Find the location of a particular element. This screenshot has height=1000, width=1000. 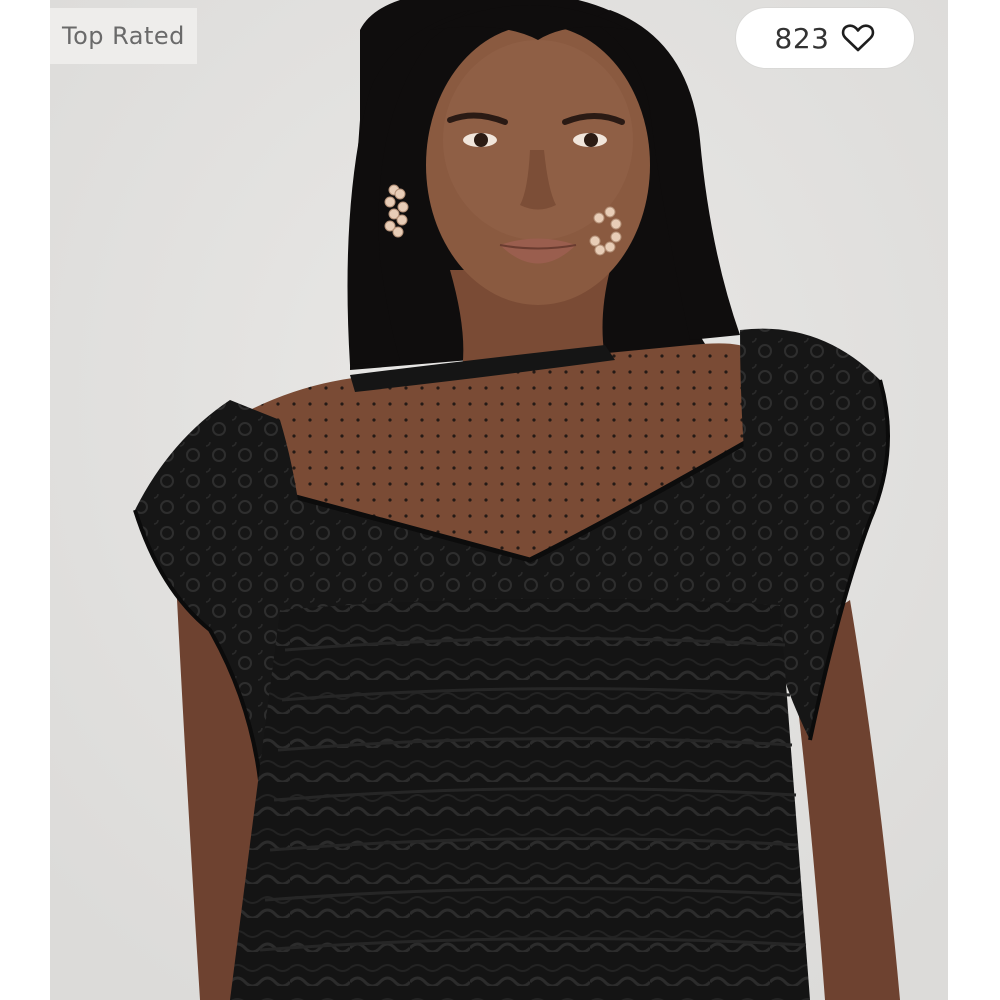

likes-count: 823 is located at coordinates (802, 38).